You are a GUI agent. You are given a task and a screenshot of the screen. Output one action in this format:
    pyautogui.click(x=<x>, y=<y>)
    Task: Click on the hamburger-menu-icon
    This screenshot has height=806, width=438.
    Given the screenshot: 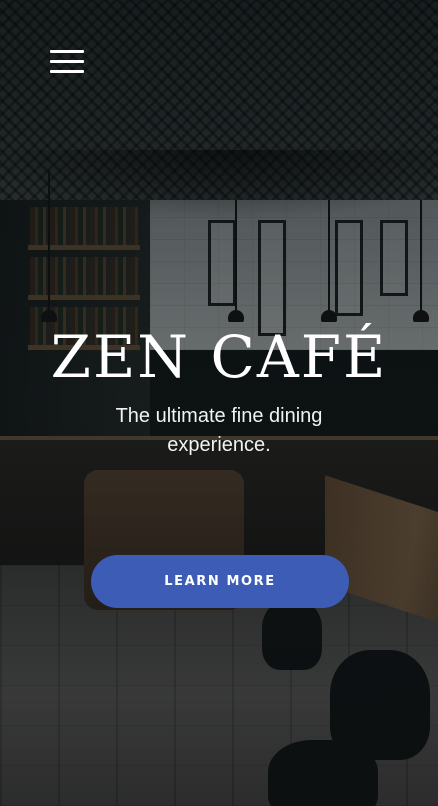 What is the action you would take?
    pyautogui.click(x=67, y=62)
    